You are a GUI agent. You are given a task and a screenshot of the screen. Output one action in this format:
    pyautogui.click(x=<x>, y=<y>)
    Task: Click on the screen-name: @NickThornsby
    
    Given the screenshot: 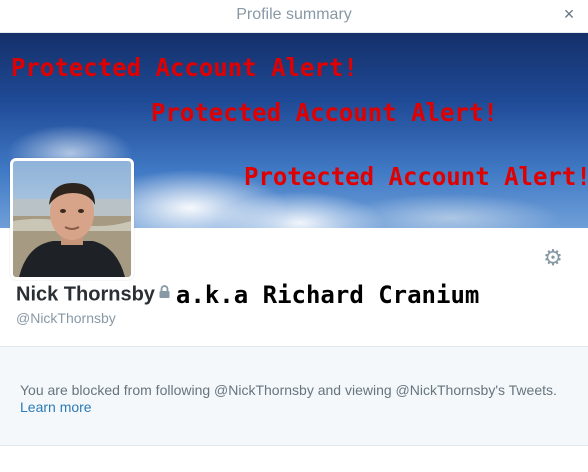 What is the action you would take?
    pyautogui.click(x=66, y=318)
    